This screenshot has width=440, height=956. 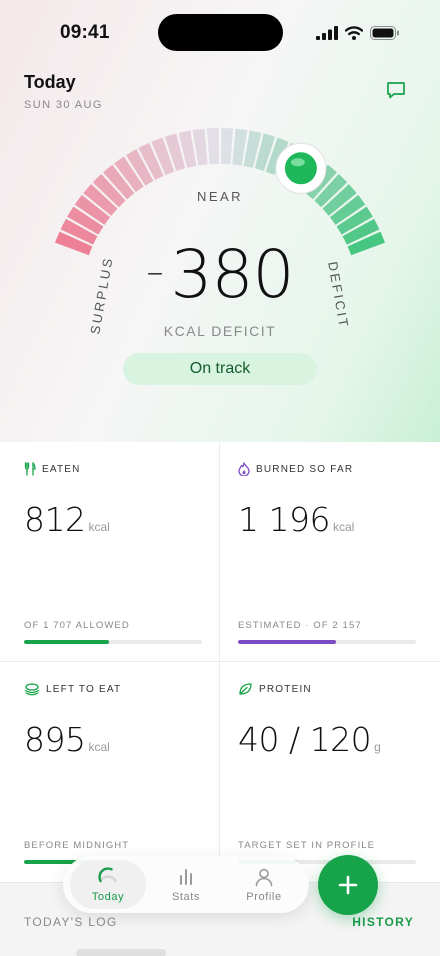 I want to click on flame-icon, so click(x=244, y=469).